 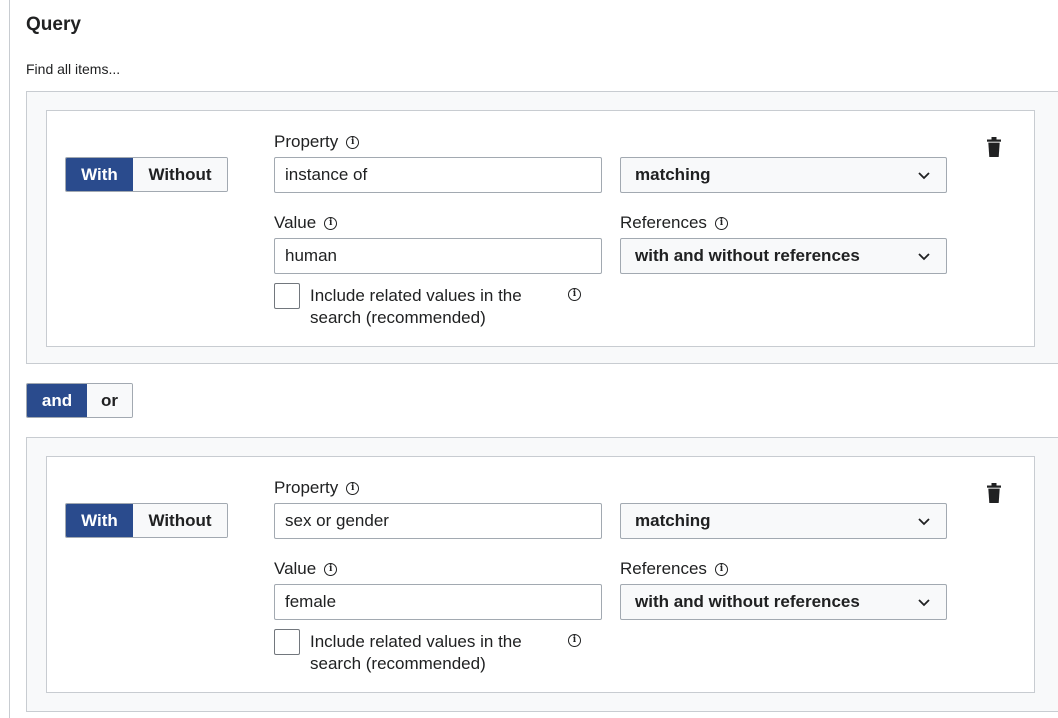 I want to click on without-button-1: Without, so click(x=180, y=174).